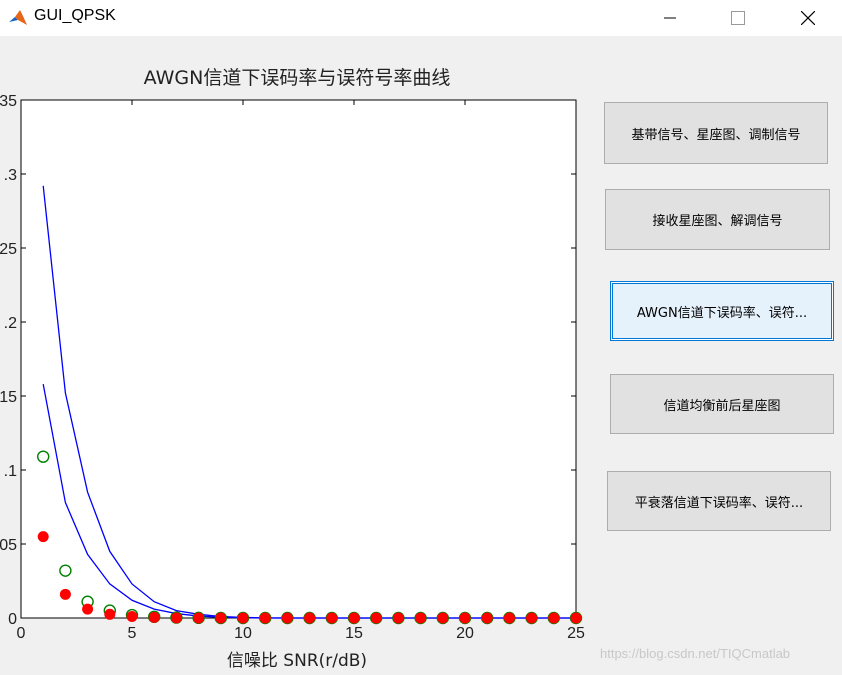 The height and width of the screenshot is (675, 842). I want to click on x-axis-label: 信噪比 SNR(r/dB), so click(297, 661).